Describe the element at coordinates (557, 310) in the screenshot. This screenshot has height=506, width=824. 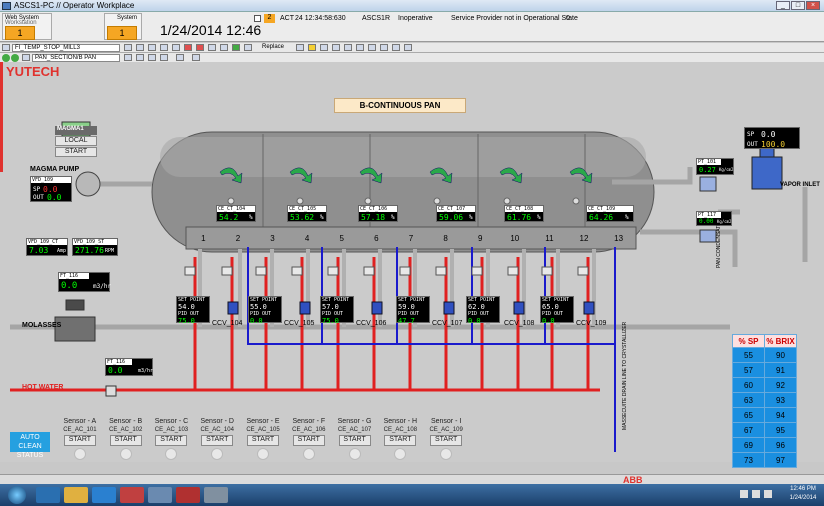
I see `ccv-faceplate: SET POINT 65.0 PID OUT 0.0` at that location.